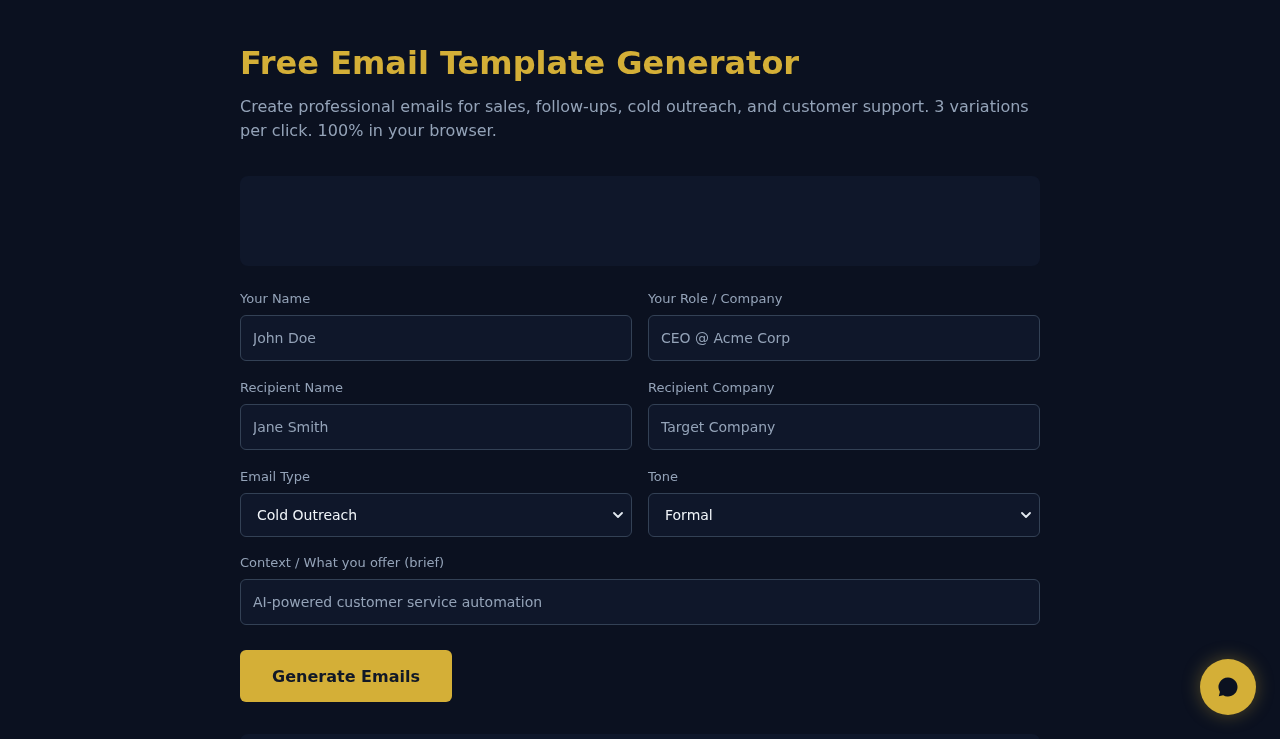 Image resolution: width=1280 pixels, height=739 pixels. What do you see at coordinates (663, 477) in the screenshot?
I see `field-label: Tone` at bounding box center [663, 477].